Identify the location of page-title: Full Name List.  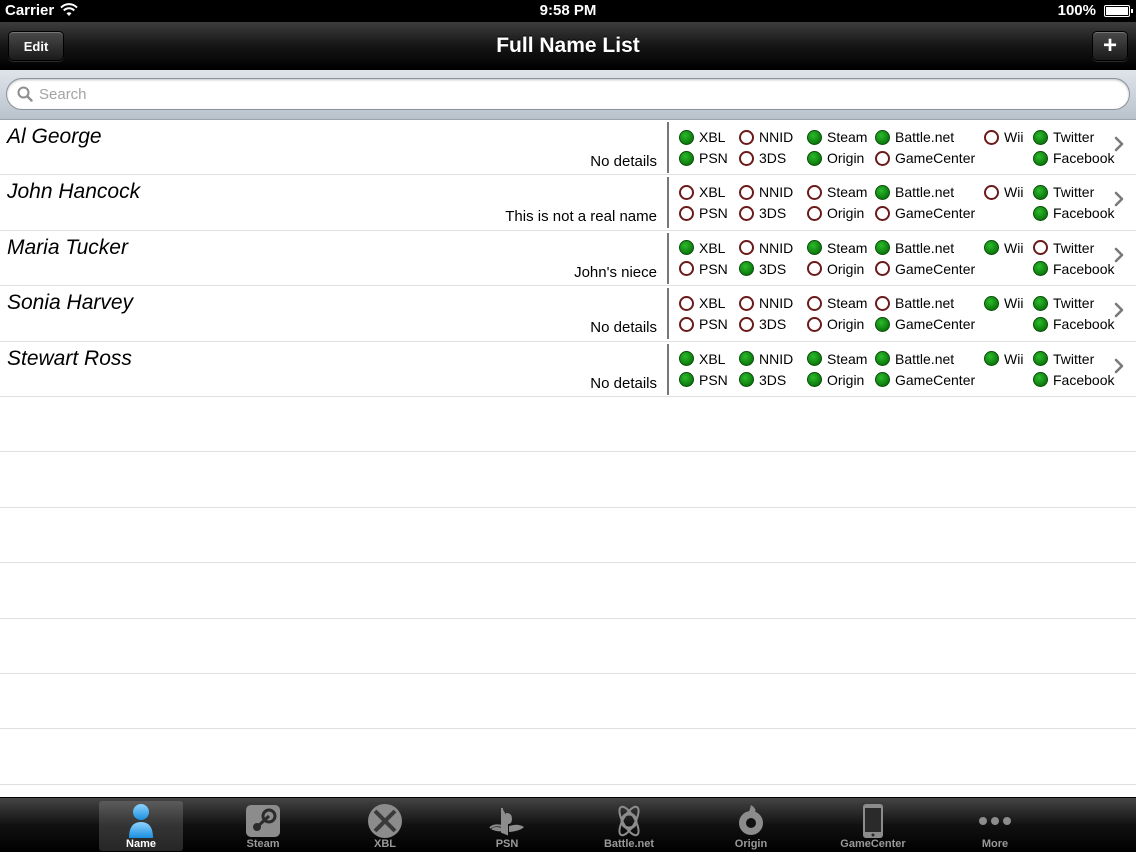
(568, 45).